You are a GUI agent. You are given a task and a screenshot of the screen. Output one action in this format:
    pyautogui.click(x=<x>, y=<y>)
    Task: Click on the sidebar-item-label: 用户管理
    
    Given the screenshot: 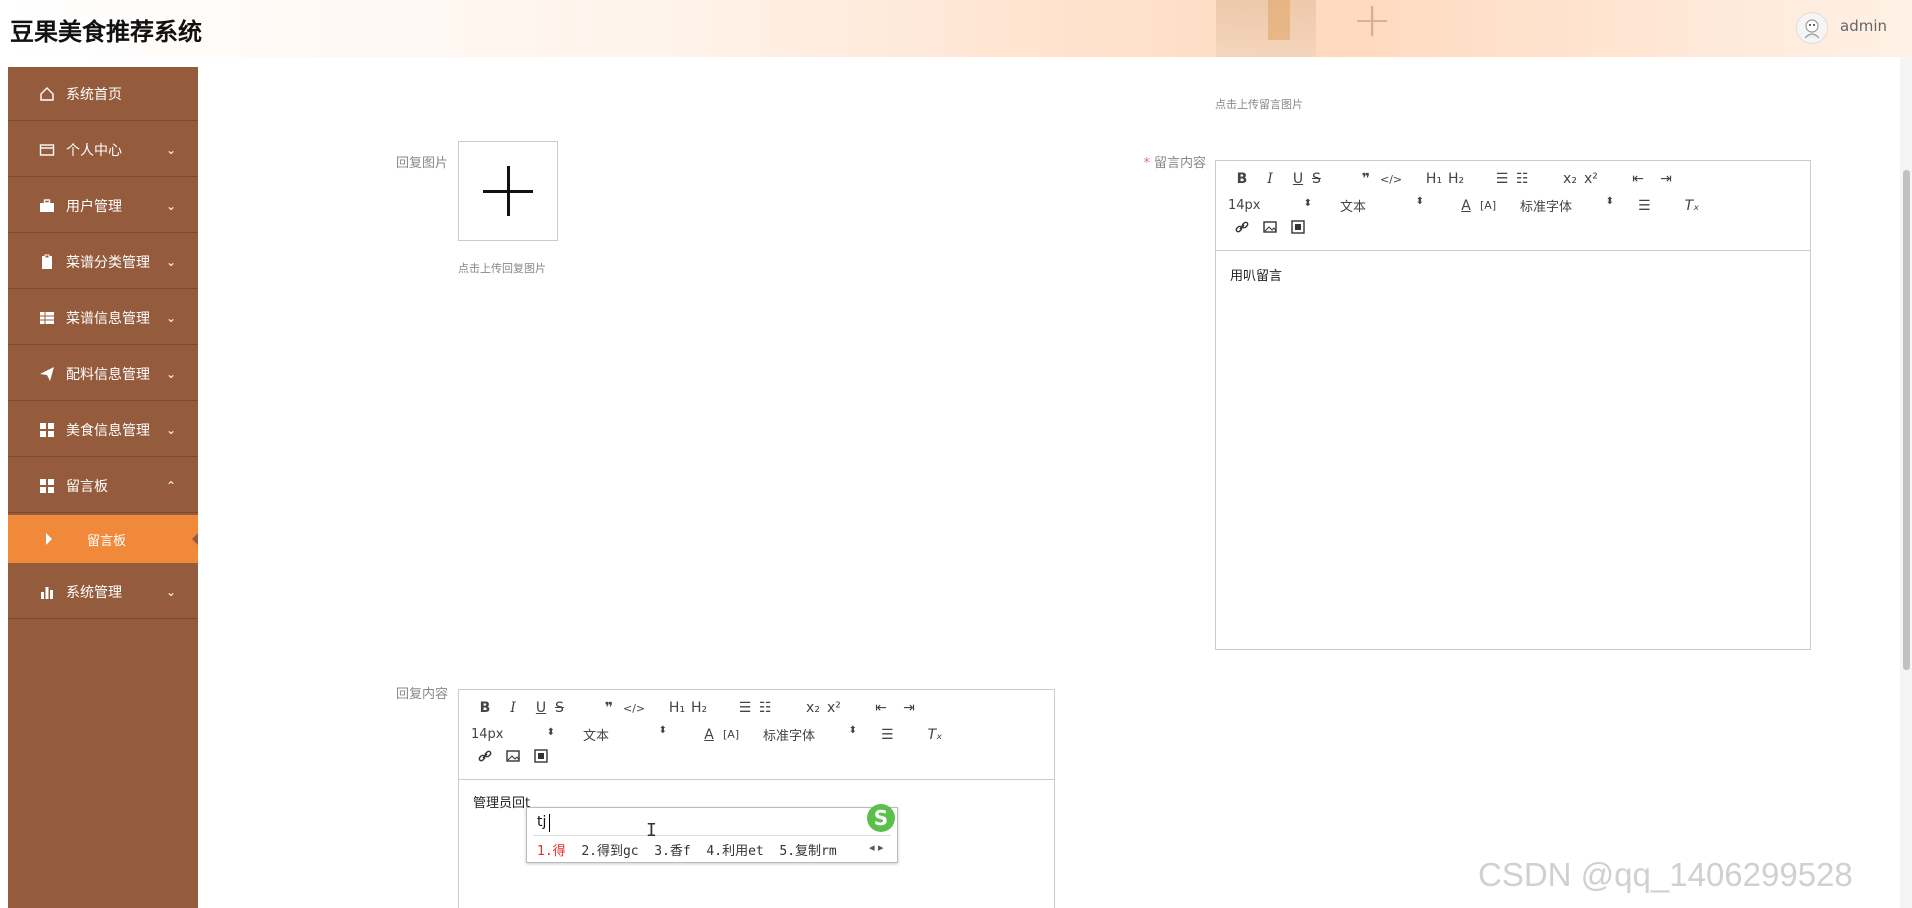 What is the action you would take?
    pyautogui.click(x=94, y=206)
    